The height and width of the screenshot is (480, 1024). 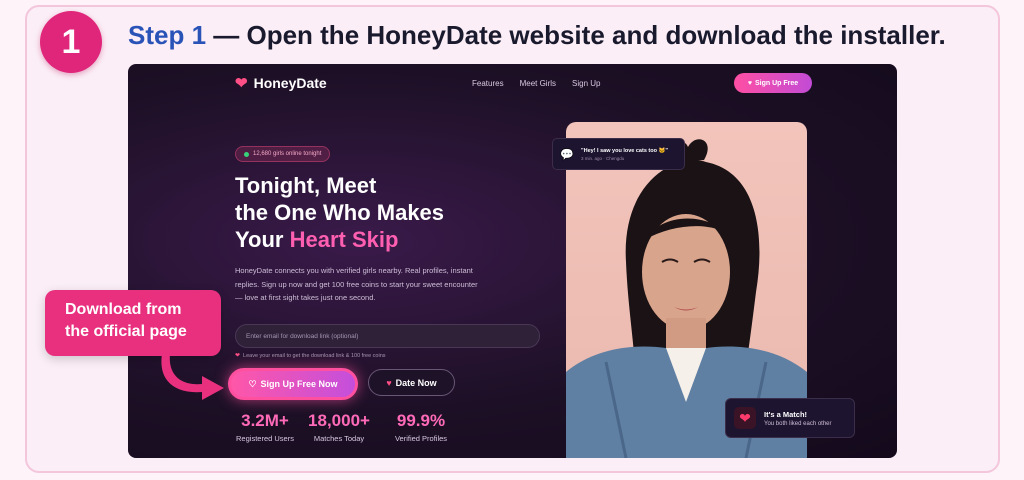 What do you see at coordinates (339, 420) in the screenshot?
I see `stat-value: 18,000+` at bounding box center [339, 420].